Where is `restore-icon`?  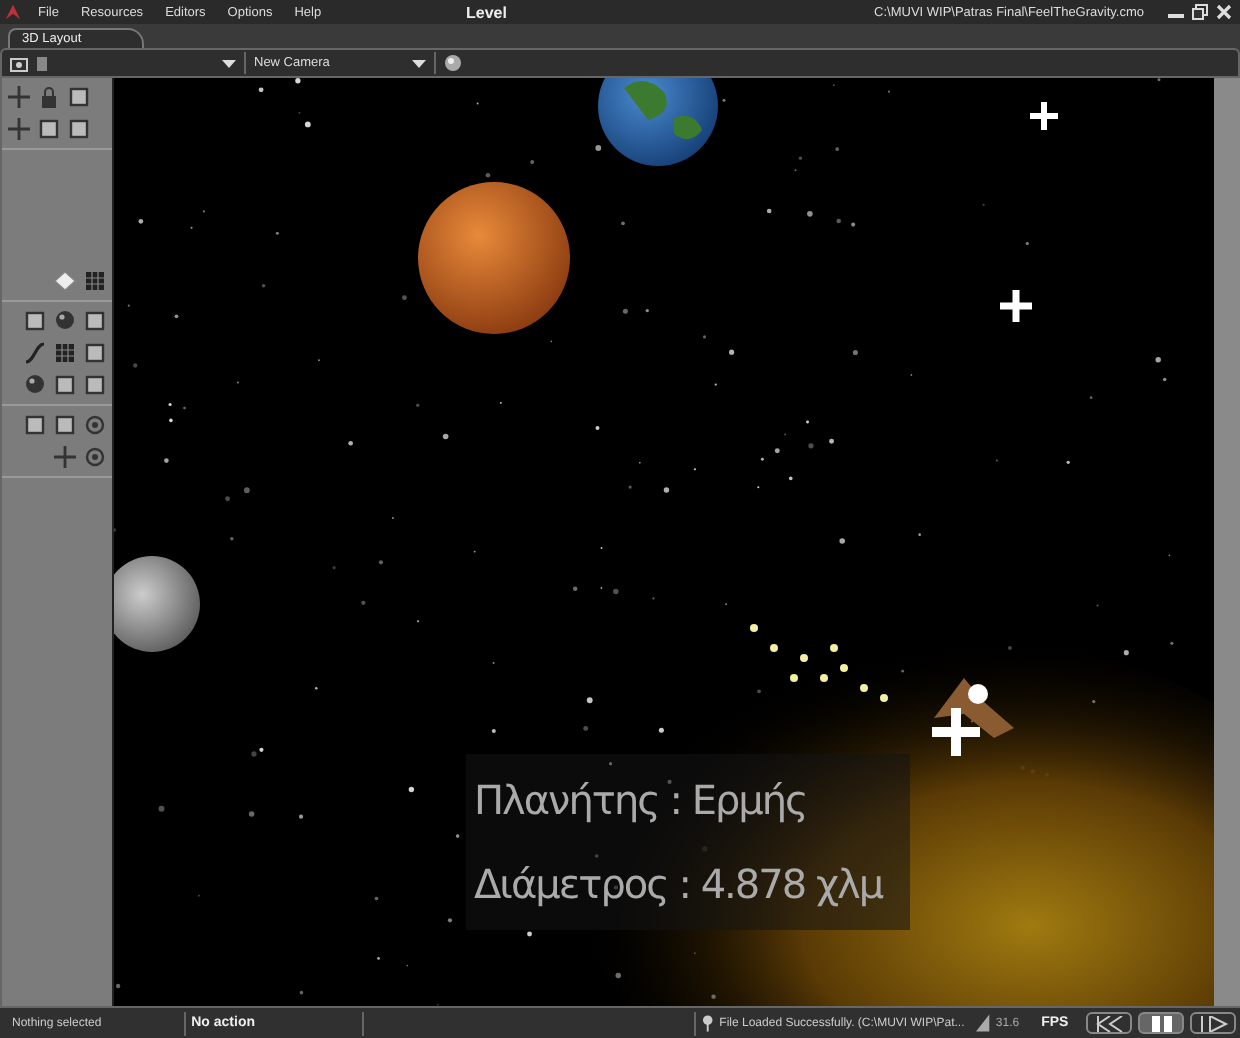 restore-icon is located at coordinates (1200, 12).